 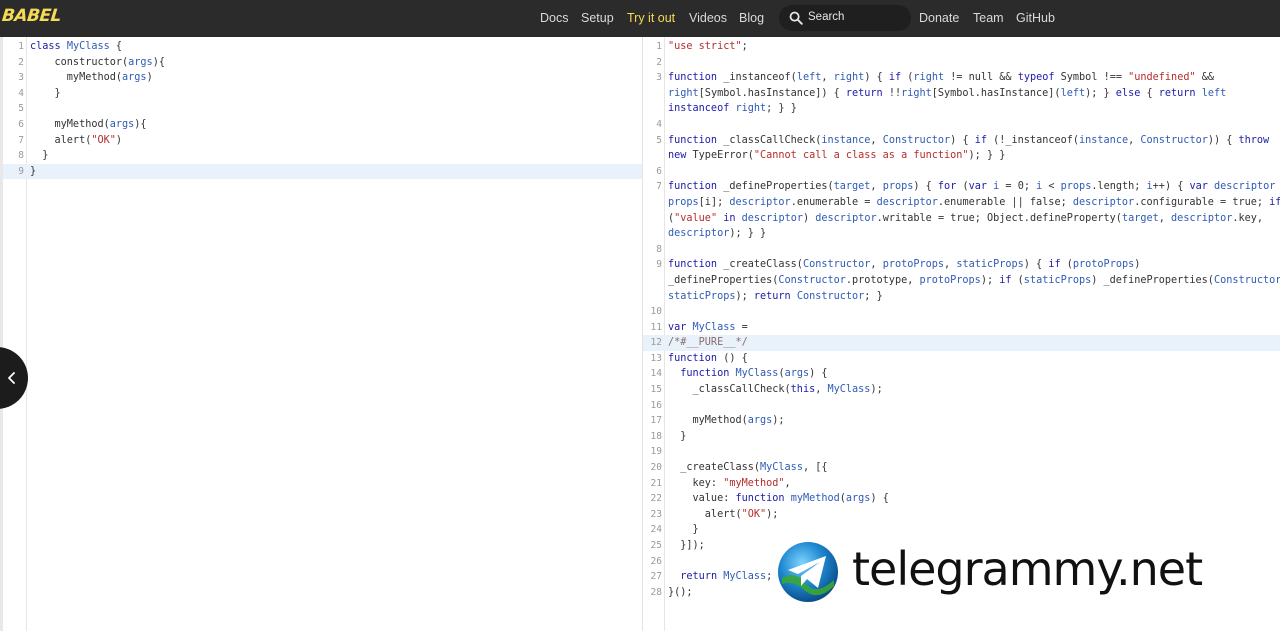 What do you see at coordinates (961, 312) in the screenshot?
I see `output-code-line: 10` at bounding box center [961, 312].